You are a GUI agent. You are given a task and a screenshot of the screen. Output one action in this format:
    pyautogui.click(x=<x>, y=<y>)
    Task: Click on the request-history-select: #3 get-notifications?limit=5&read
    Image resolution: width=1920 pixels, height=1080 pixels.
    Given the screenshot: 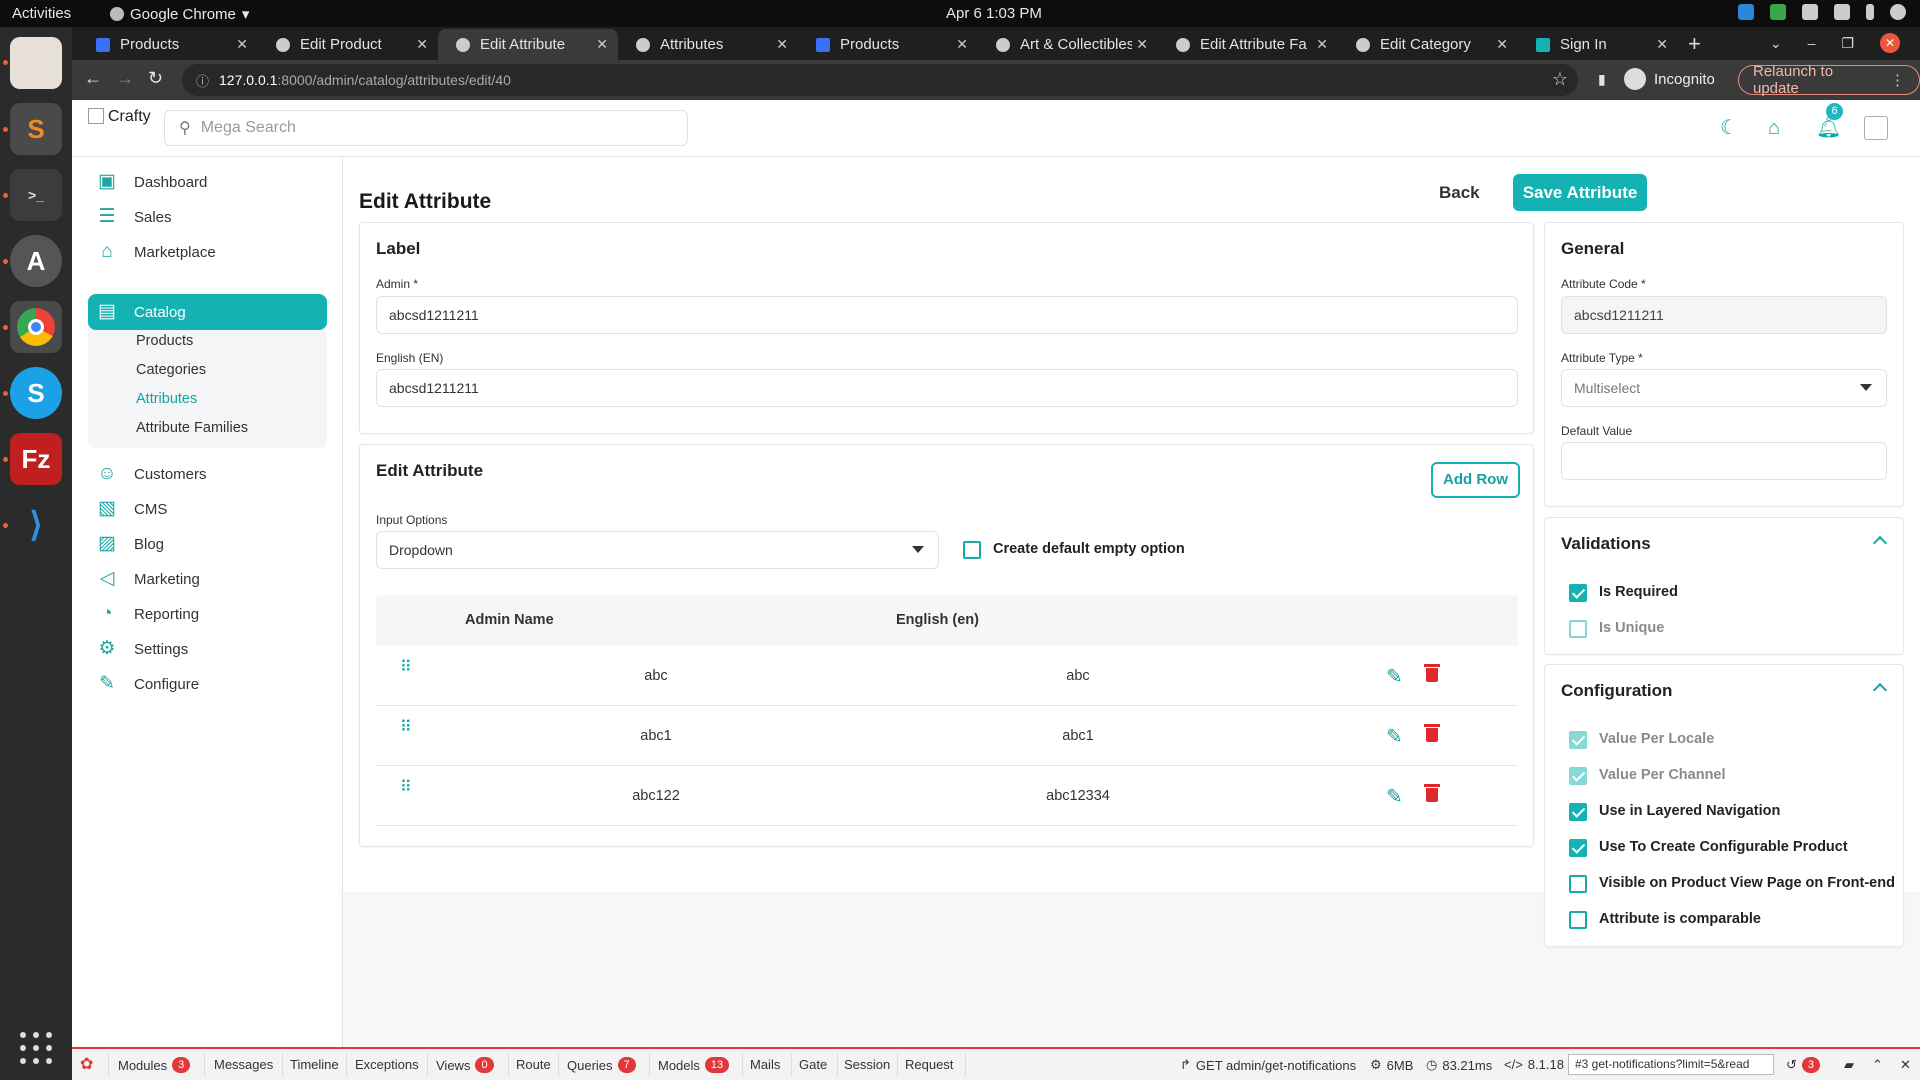 What is the action you would take?
    pyautogui.click(x=1671, y=1064)
    